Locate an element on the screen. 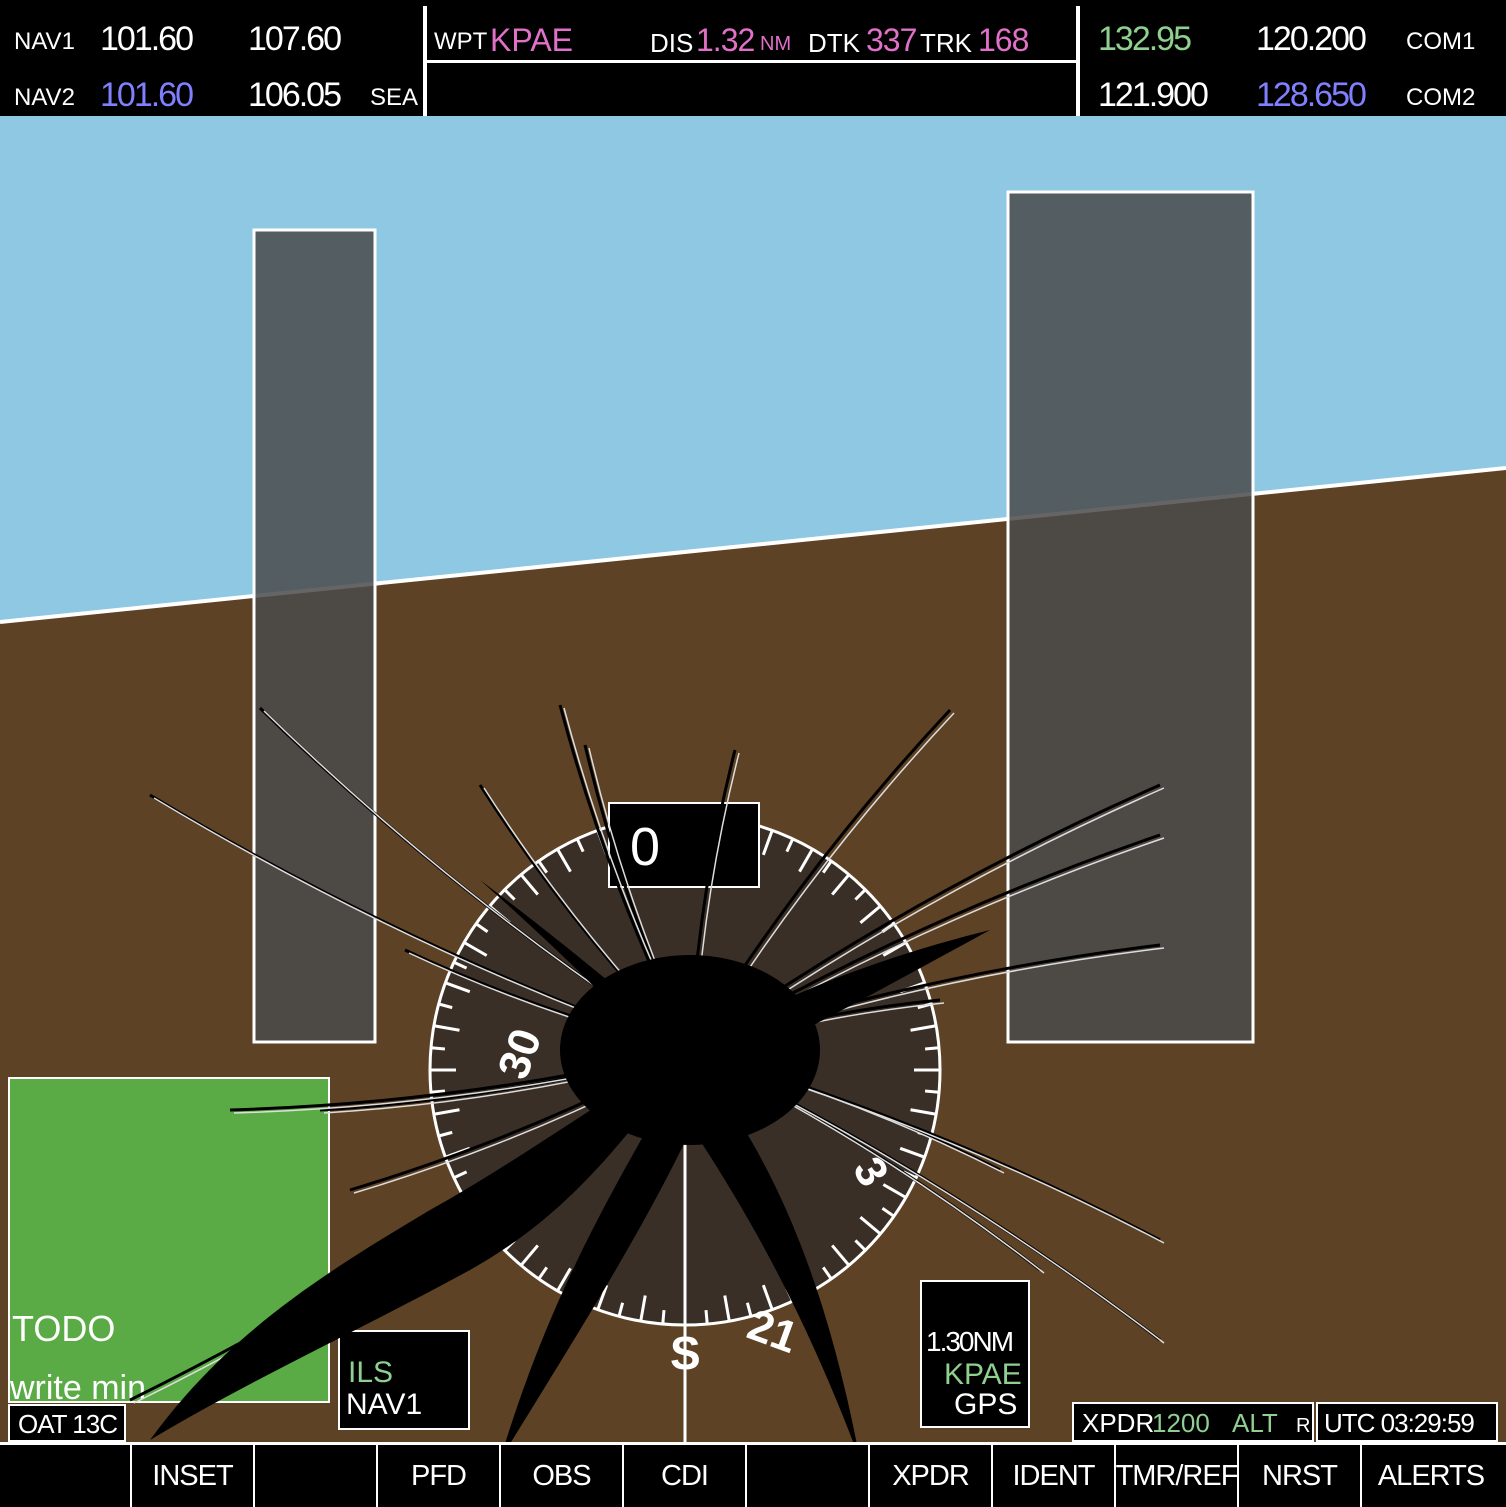  gps-info-box: 1.30NM KPAE GPS is located at coordinates (975, 1354).